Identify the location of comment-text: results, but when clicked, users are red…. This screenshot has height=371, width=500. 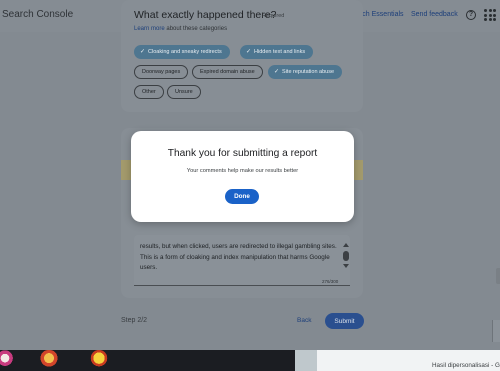
(238, 257).